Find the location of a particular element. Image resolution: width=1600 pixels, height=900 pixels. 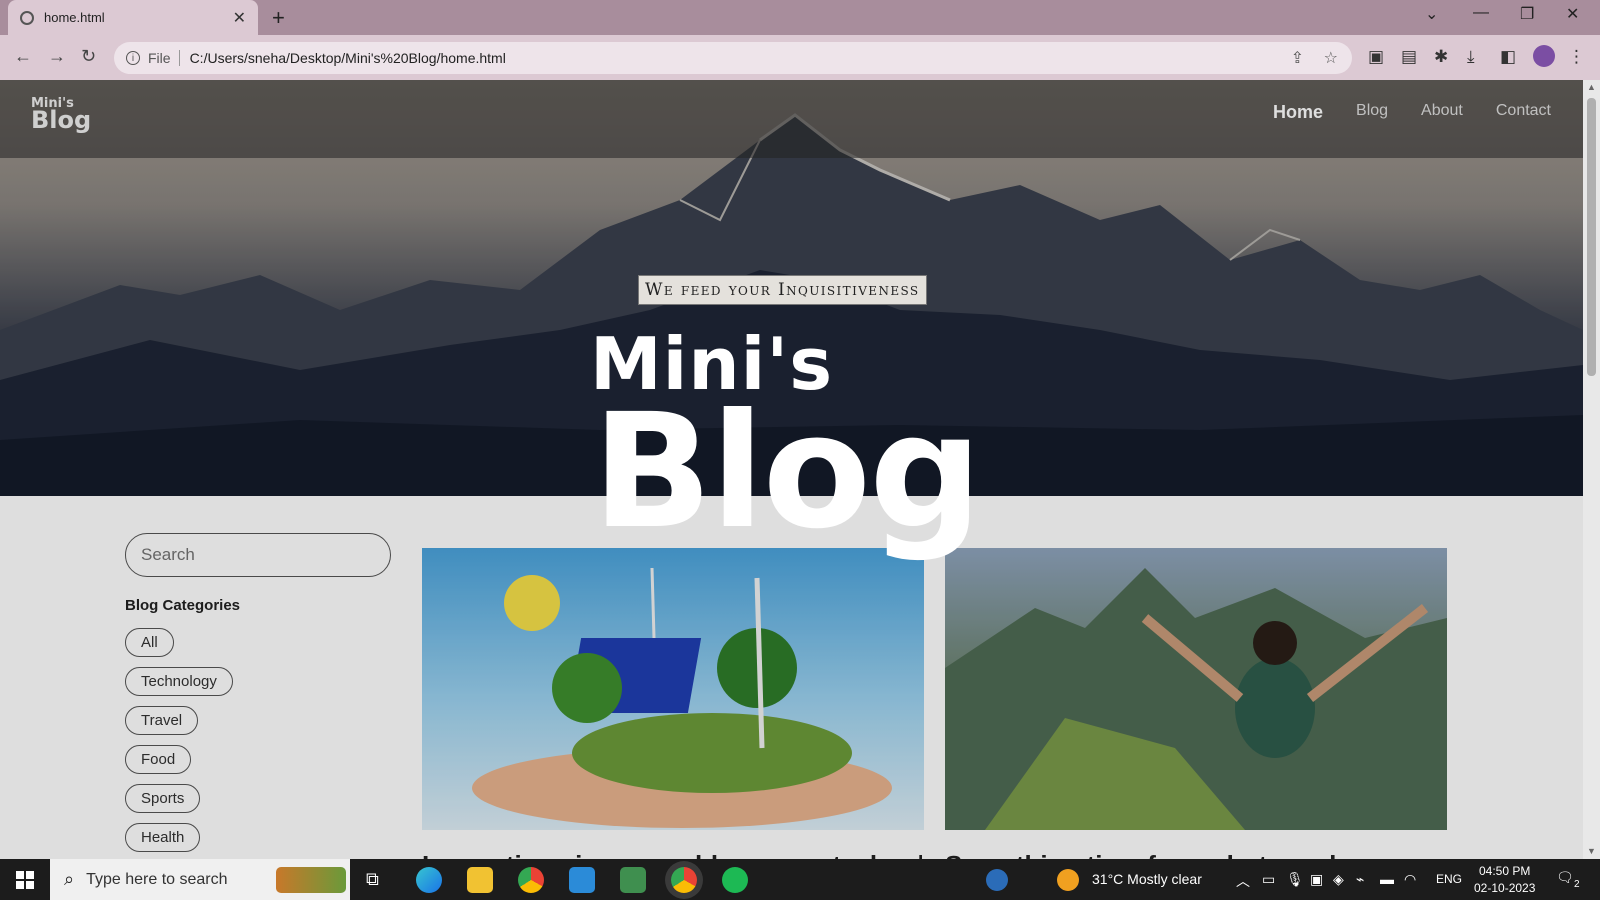

display-icon: ▣ is located at coordinates (1316, 879).